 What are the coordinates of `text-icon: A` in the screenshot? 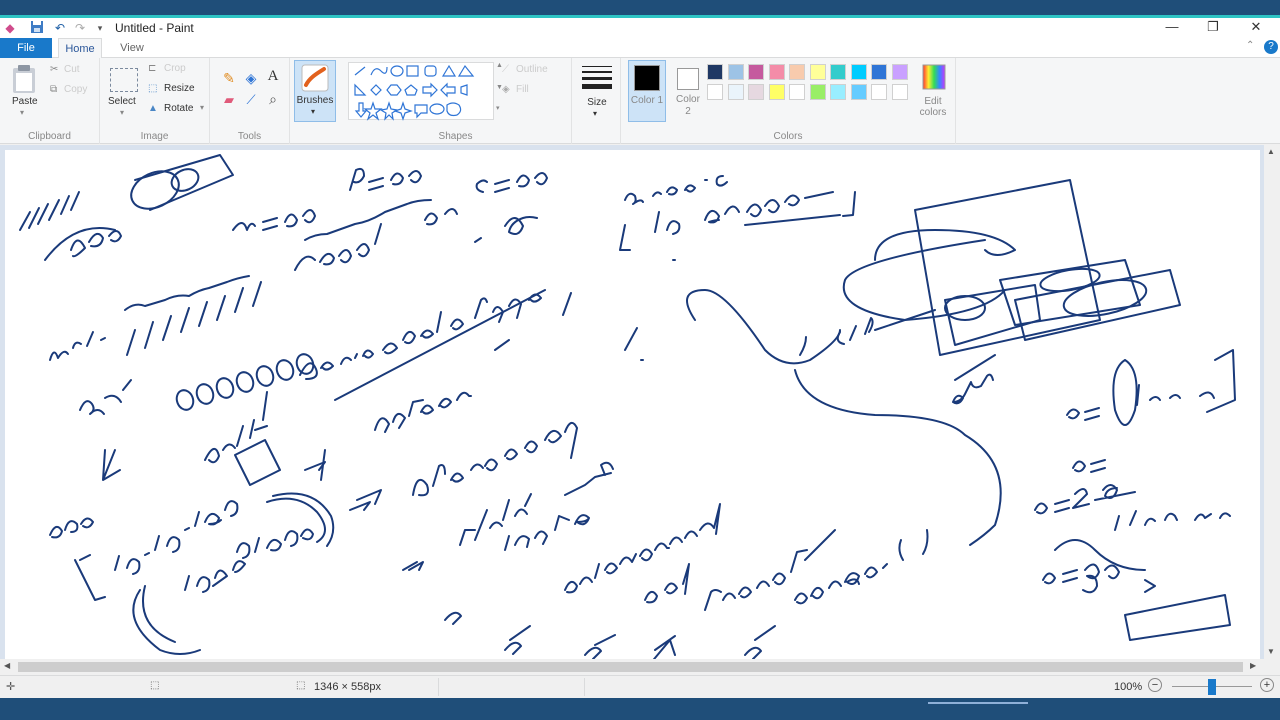 It's located at (273, 76).